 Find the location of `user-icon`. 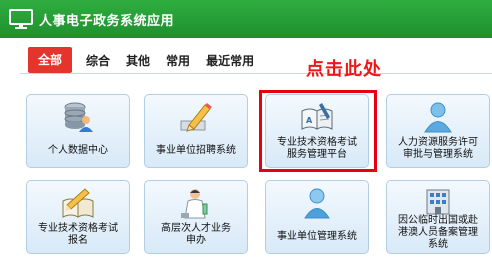

user-icon is located at coordinates (317, 203).